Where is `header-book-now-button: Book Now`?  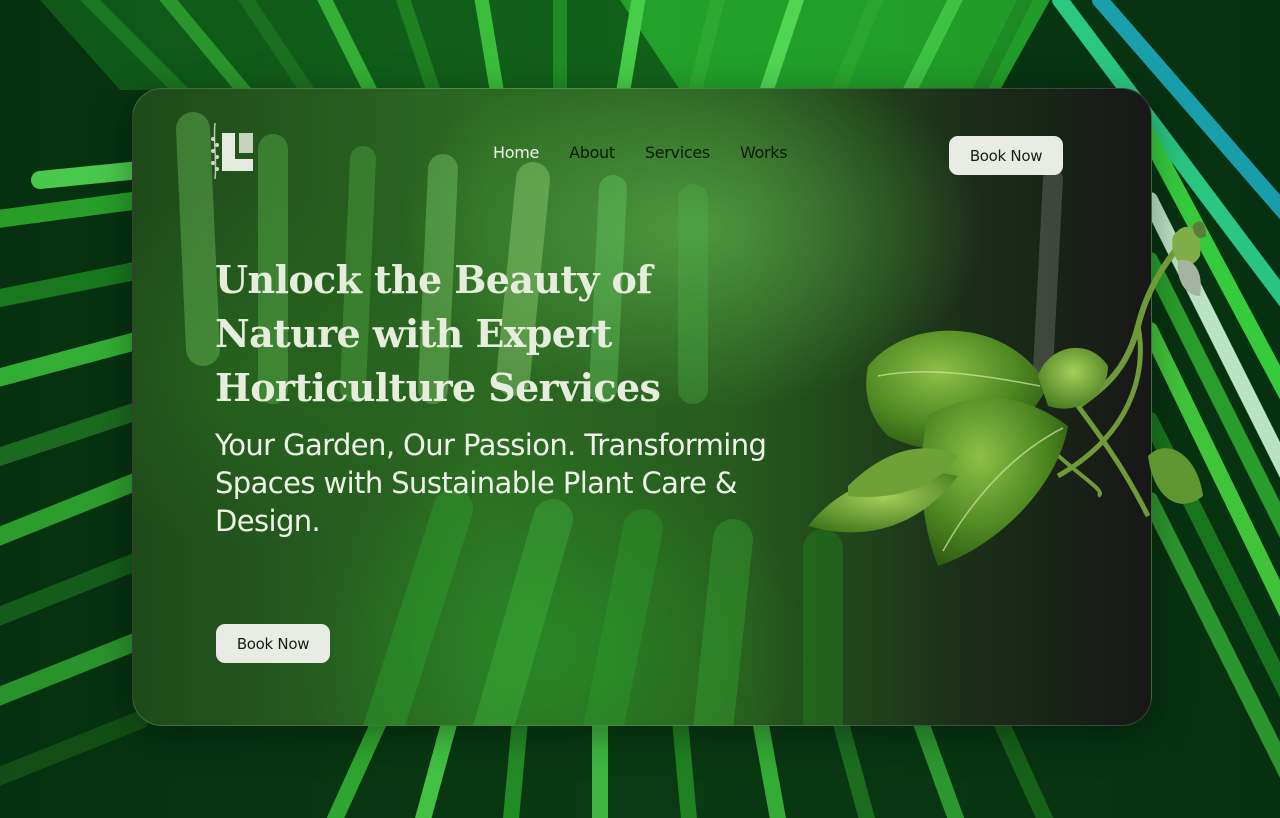
header-book-now-button: Book Now is located at coordinates (1006, 155).